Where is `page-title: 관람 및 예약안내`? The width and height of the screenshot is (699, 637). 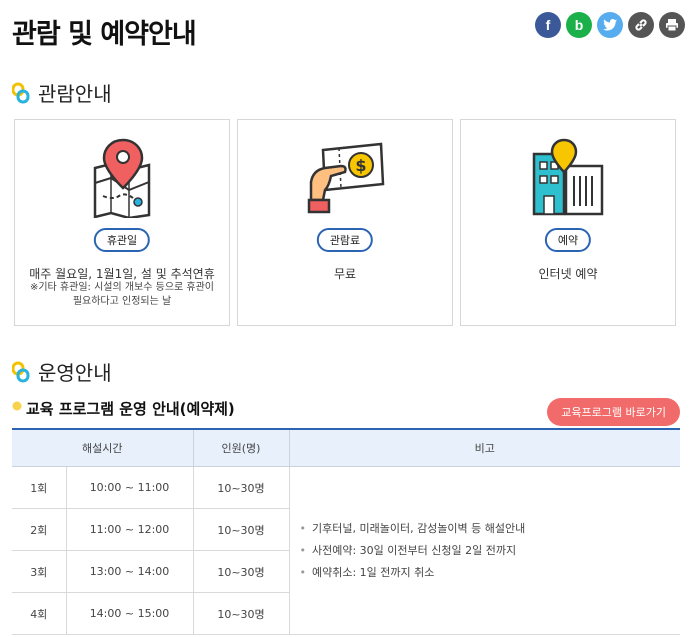
page-title: 관람 및 예약안내 is located at coordinates (104, 34).